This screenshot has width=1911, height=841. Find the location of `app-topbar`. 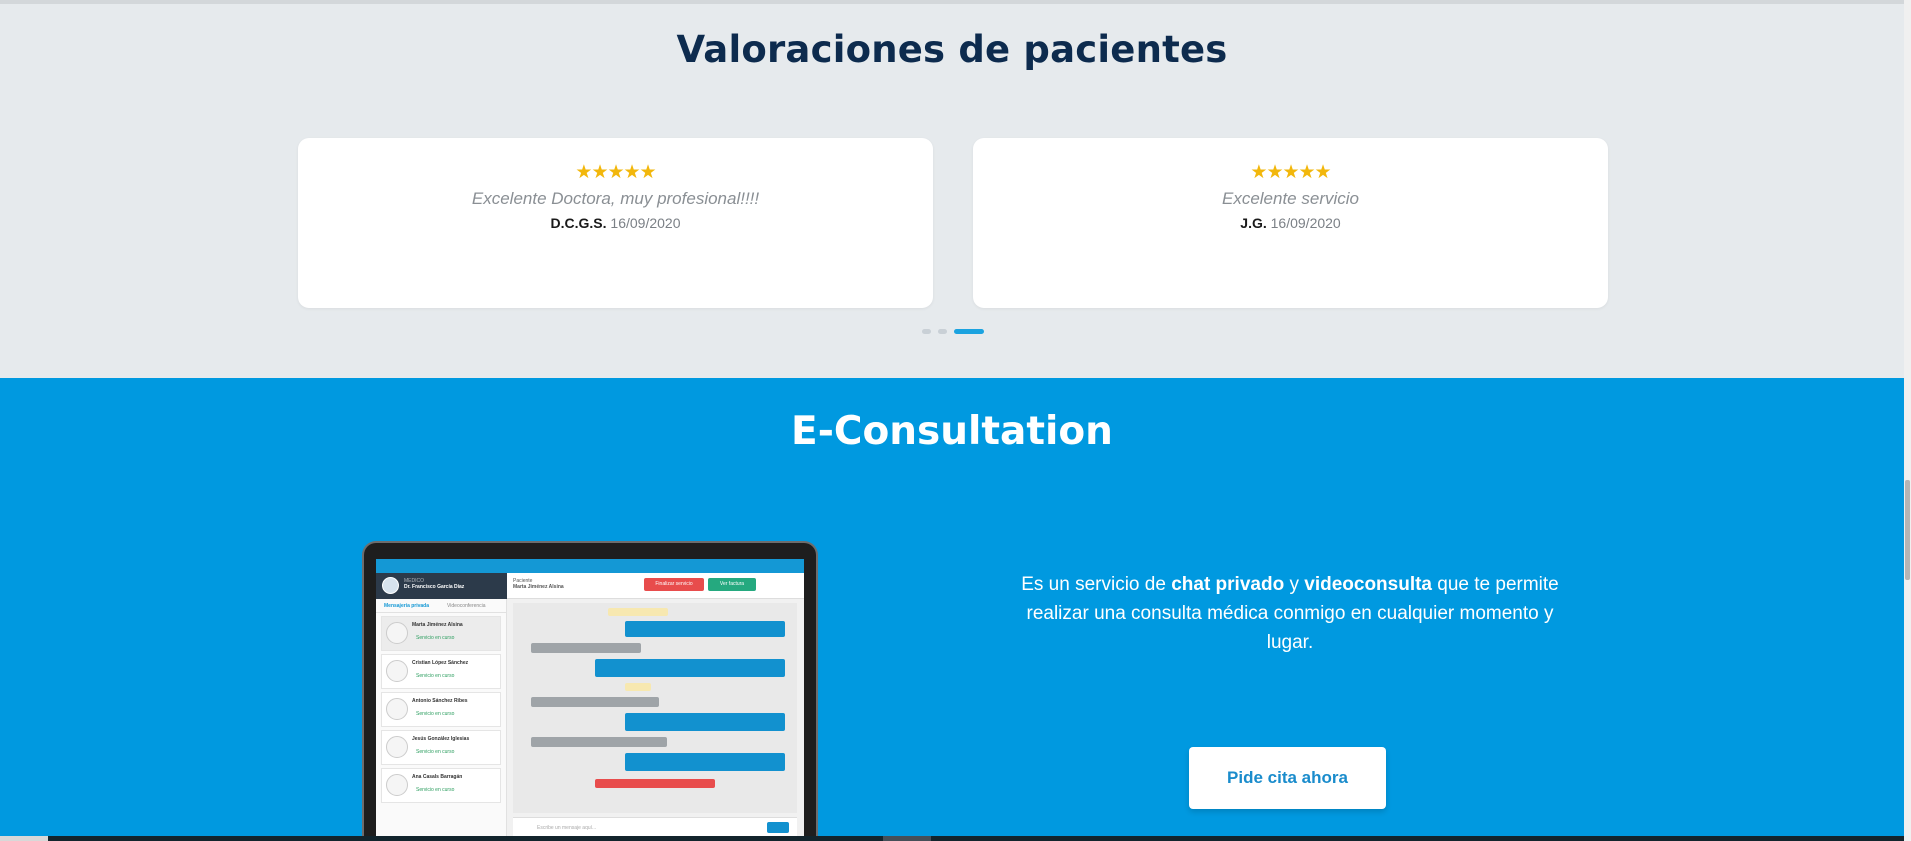

app-topbar is located at coordinates (590, 566).